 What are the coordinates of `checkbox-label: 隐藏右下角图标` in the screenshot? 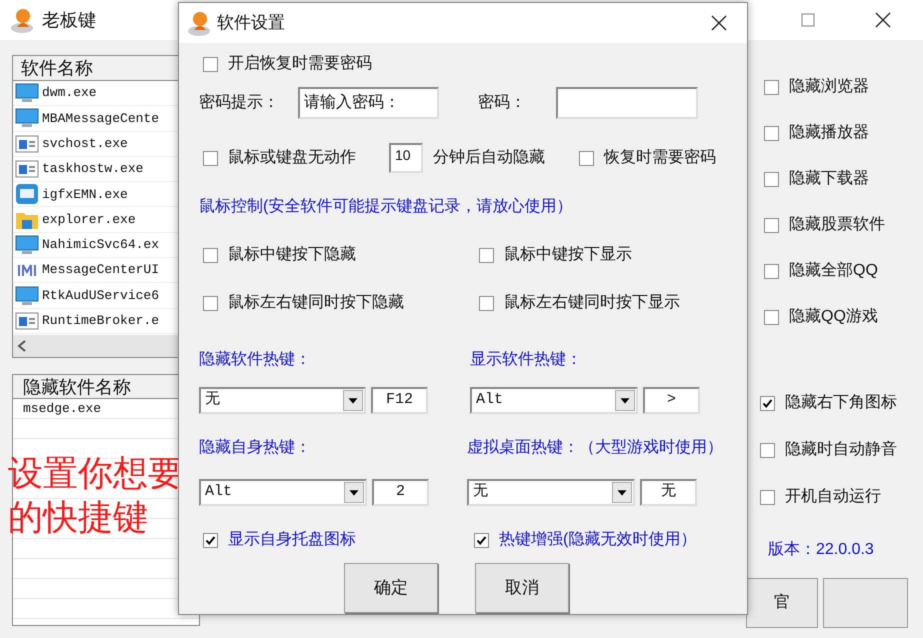 It's located at (841, 402).